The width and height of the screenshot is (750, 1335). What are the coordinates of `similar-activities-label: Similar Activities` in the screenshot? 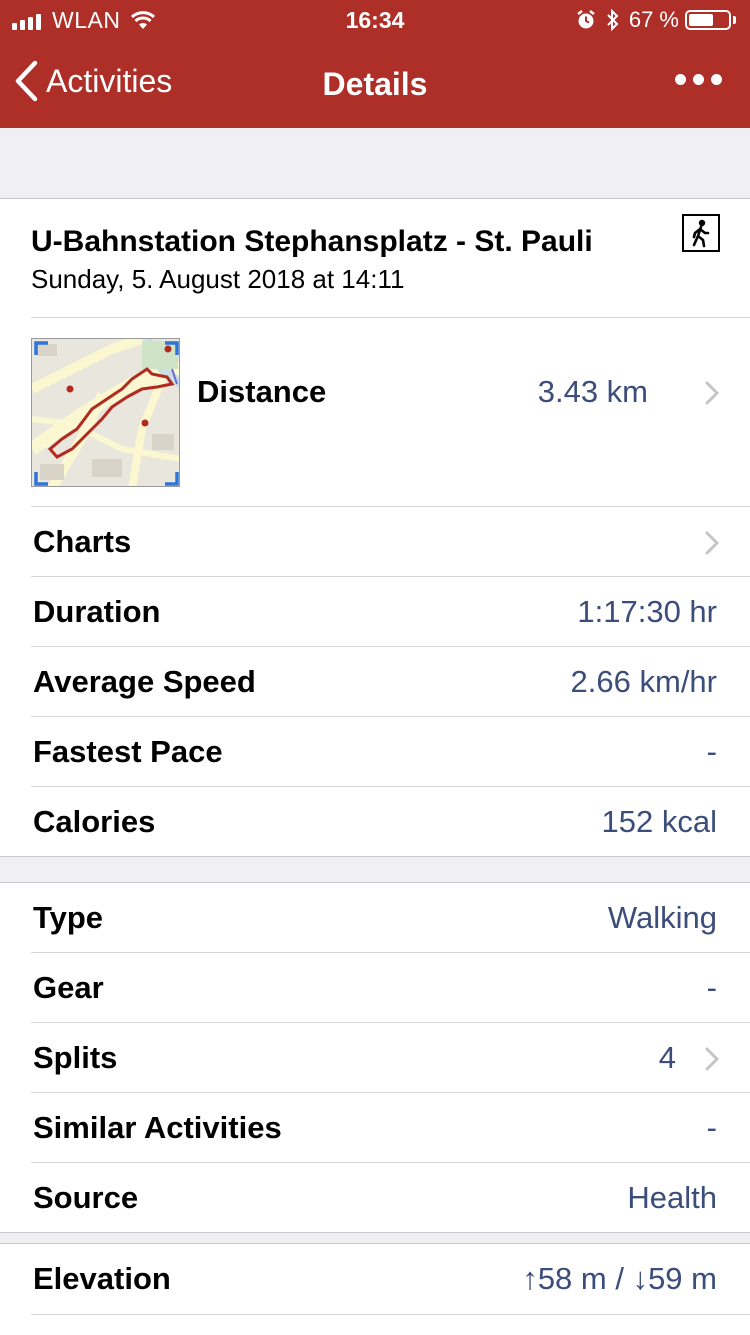 It's located at (157, 1127).